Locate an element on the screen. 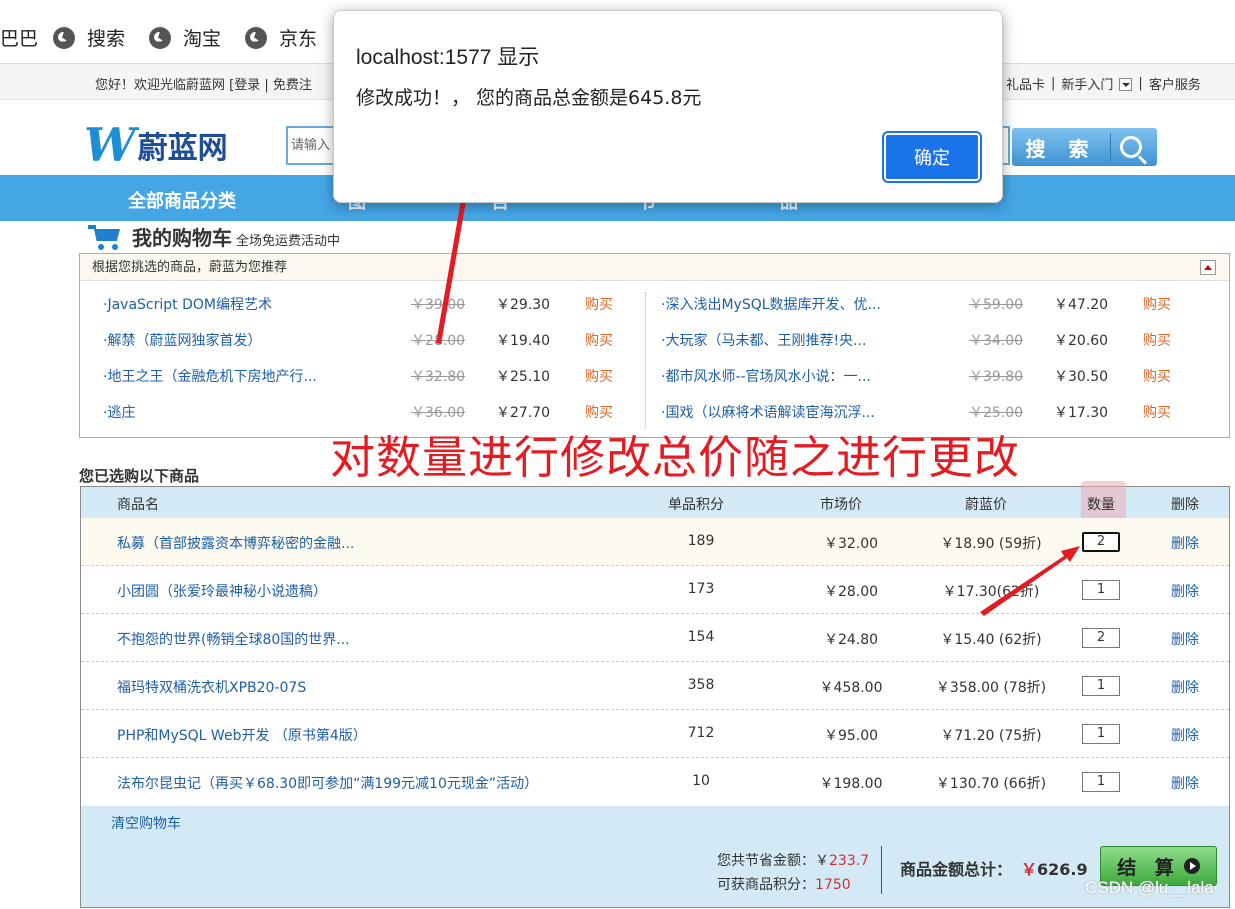 This screenshot has height=909, width=1235. recommend-price: ￥27.70 is located at coordinates (523, 413).